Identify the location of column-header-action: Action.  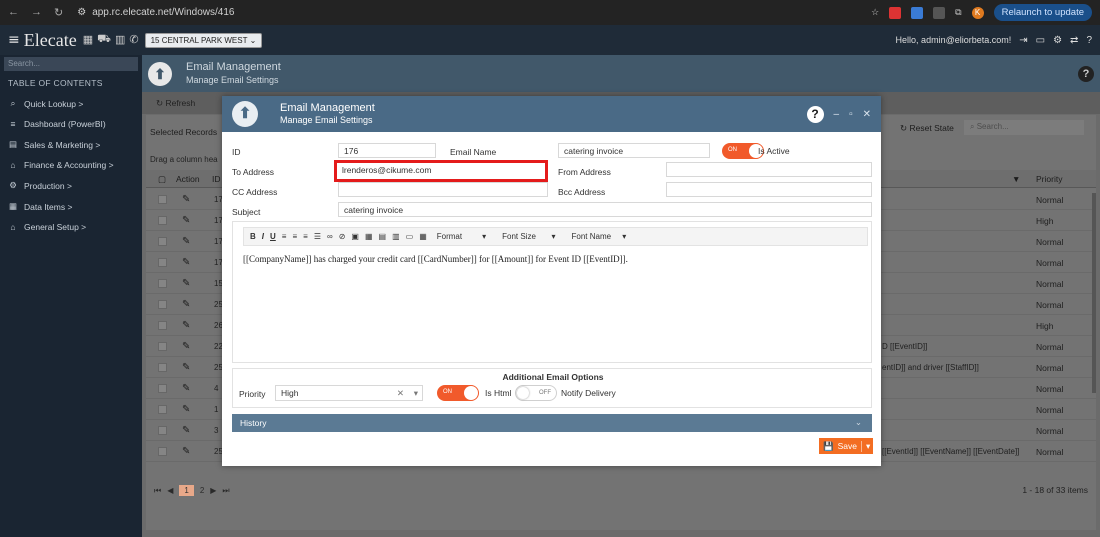
(188, 179).